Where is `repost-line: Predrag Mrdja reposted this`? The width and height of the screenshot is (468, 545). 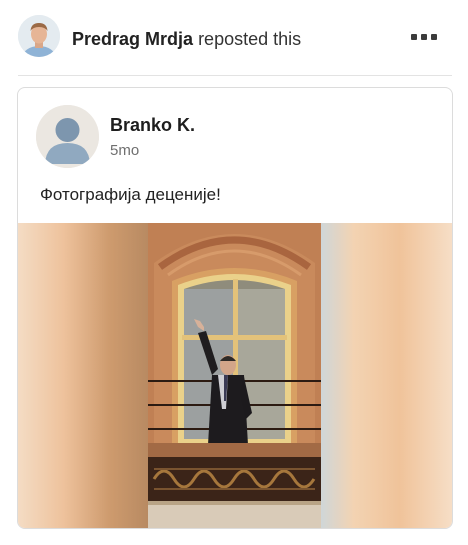
repost-line: Predrag Mrdja reposted this is located at coordinates (186, 39).